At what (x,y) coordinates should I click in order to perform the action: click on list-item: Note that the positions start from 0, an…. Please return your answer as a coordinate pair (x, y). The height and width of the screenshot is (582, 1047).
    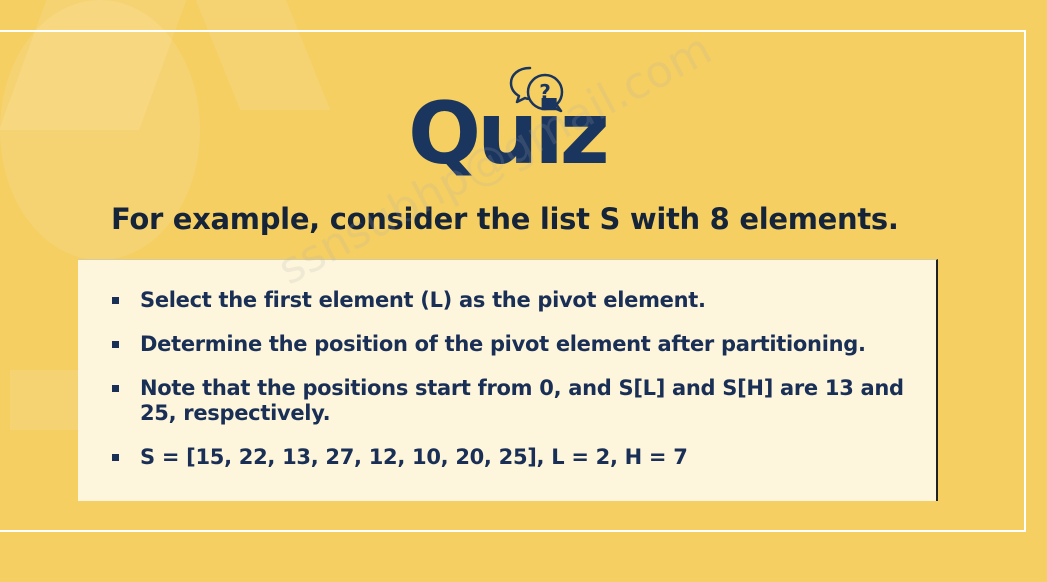
    Looking at the image, I should click on (512, 401).